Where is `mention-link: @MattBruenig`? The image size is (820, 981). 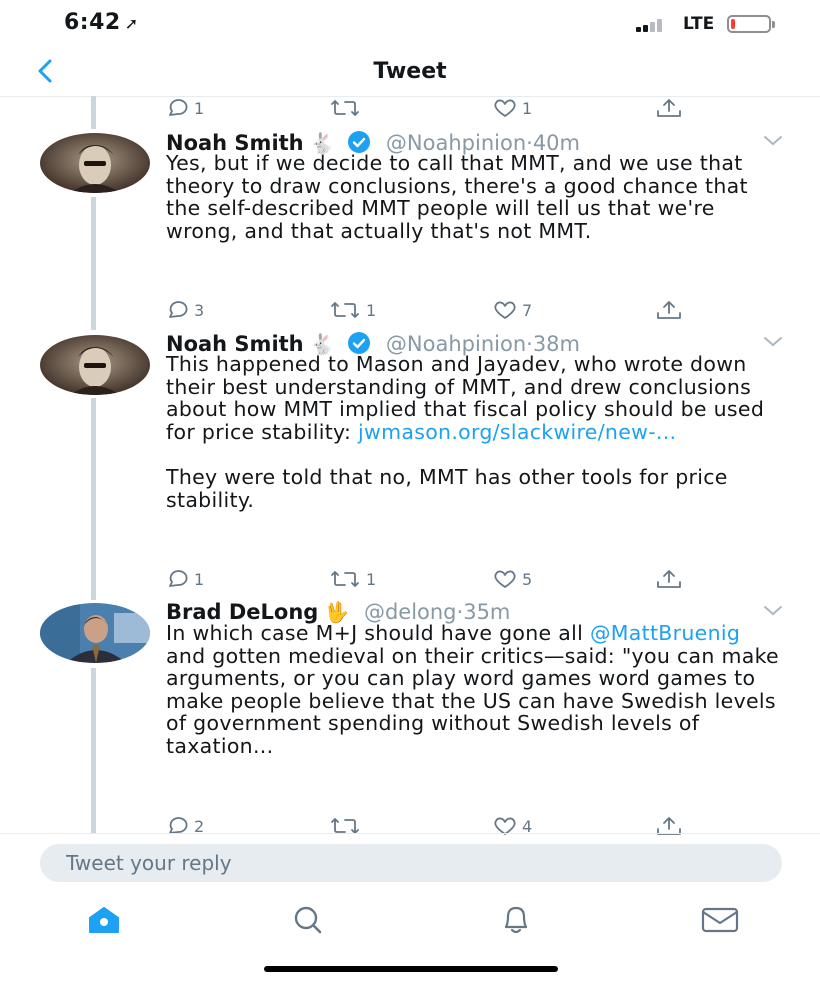
mention-link: @MattBruenig is located at coordinates (665, 633).